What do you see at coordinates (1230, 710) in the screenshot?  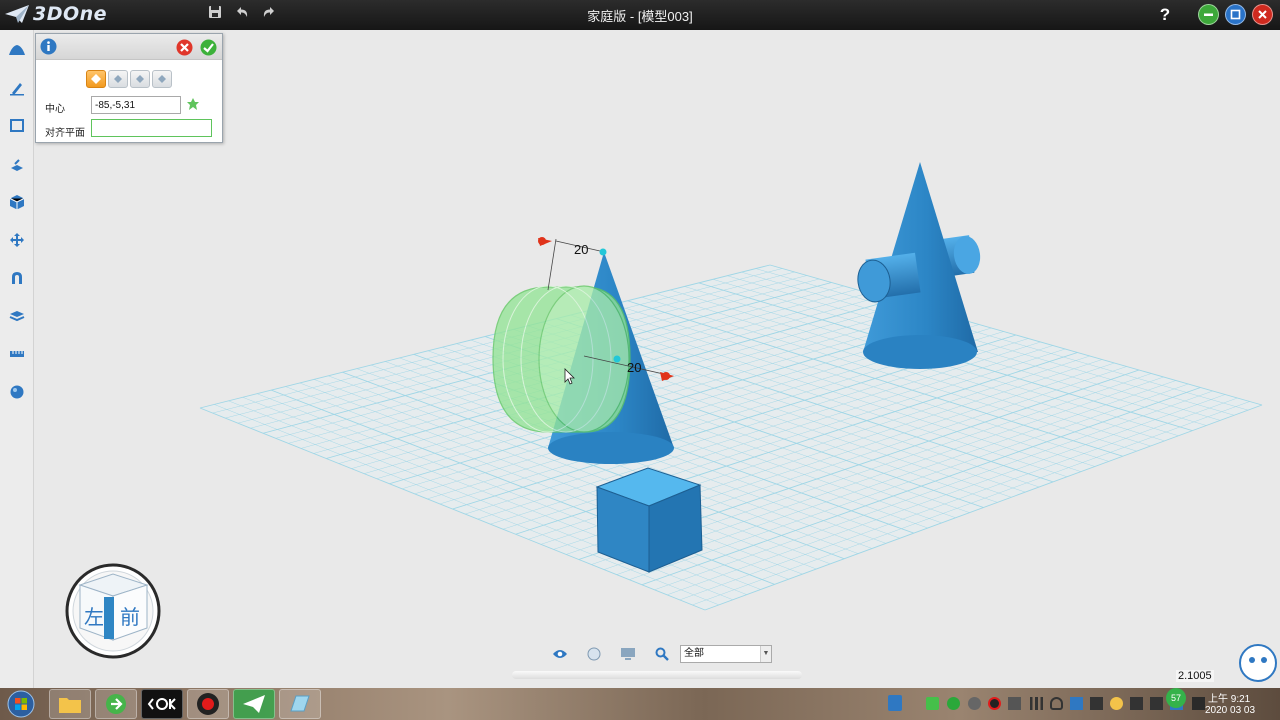 I see `clock-date: 2020 03 03` at bounding box center [1230, 710].